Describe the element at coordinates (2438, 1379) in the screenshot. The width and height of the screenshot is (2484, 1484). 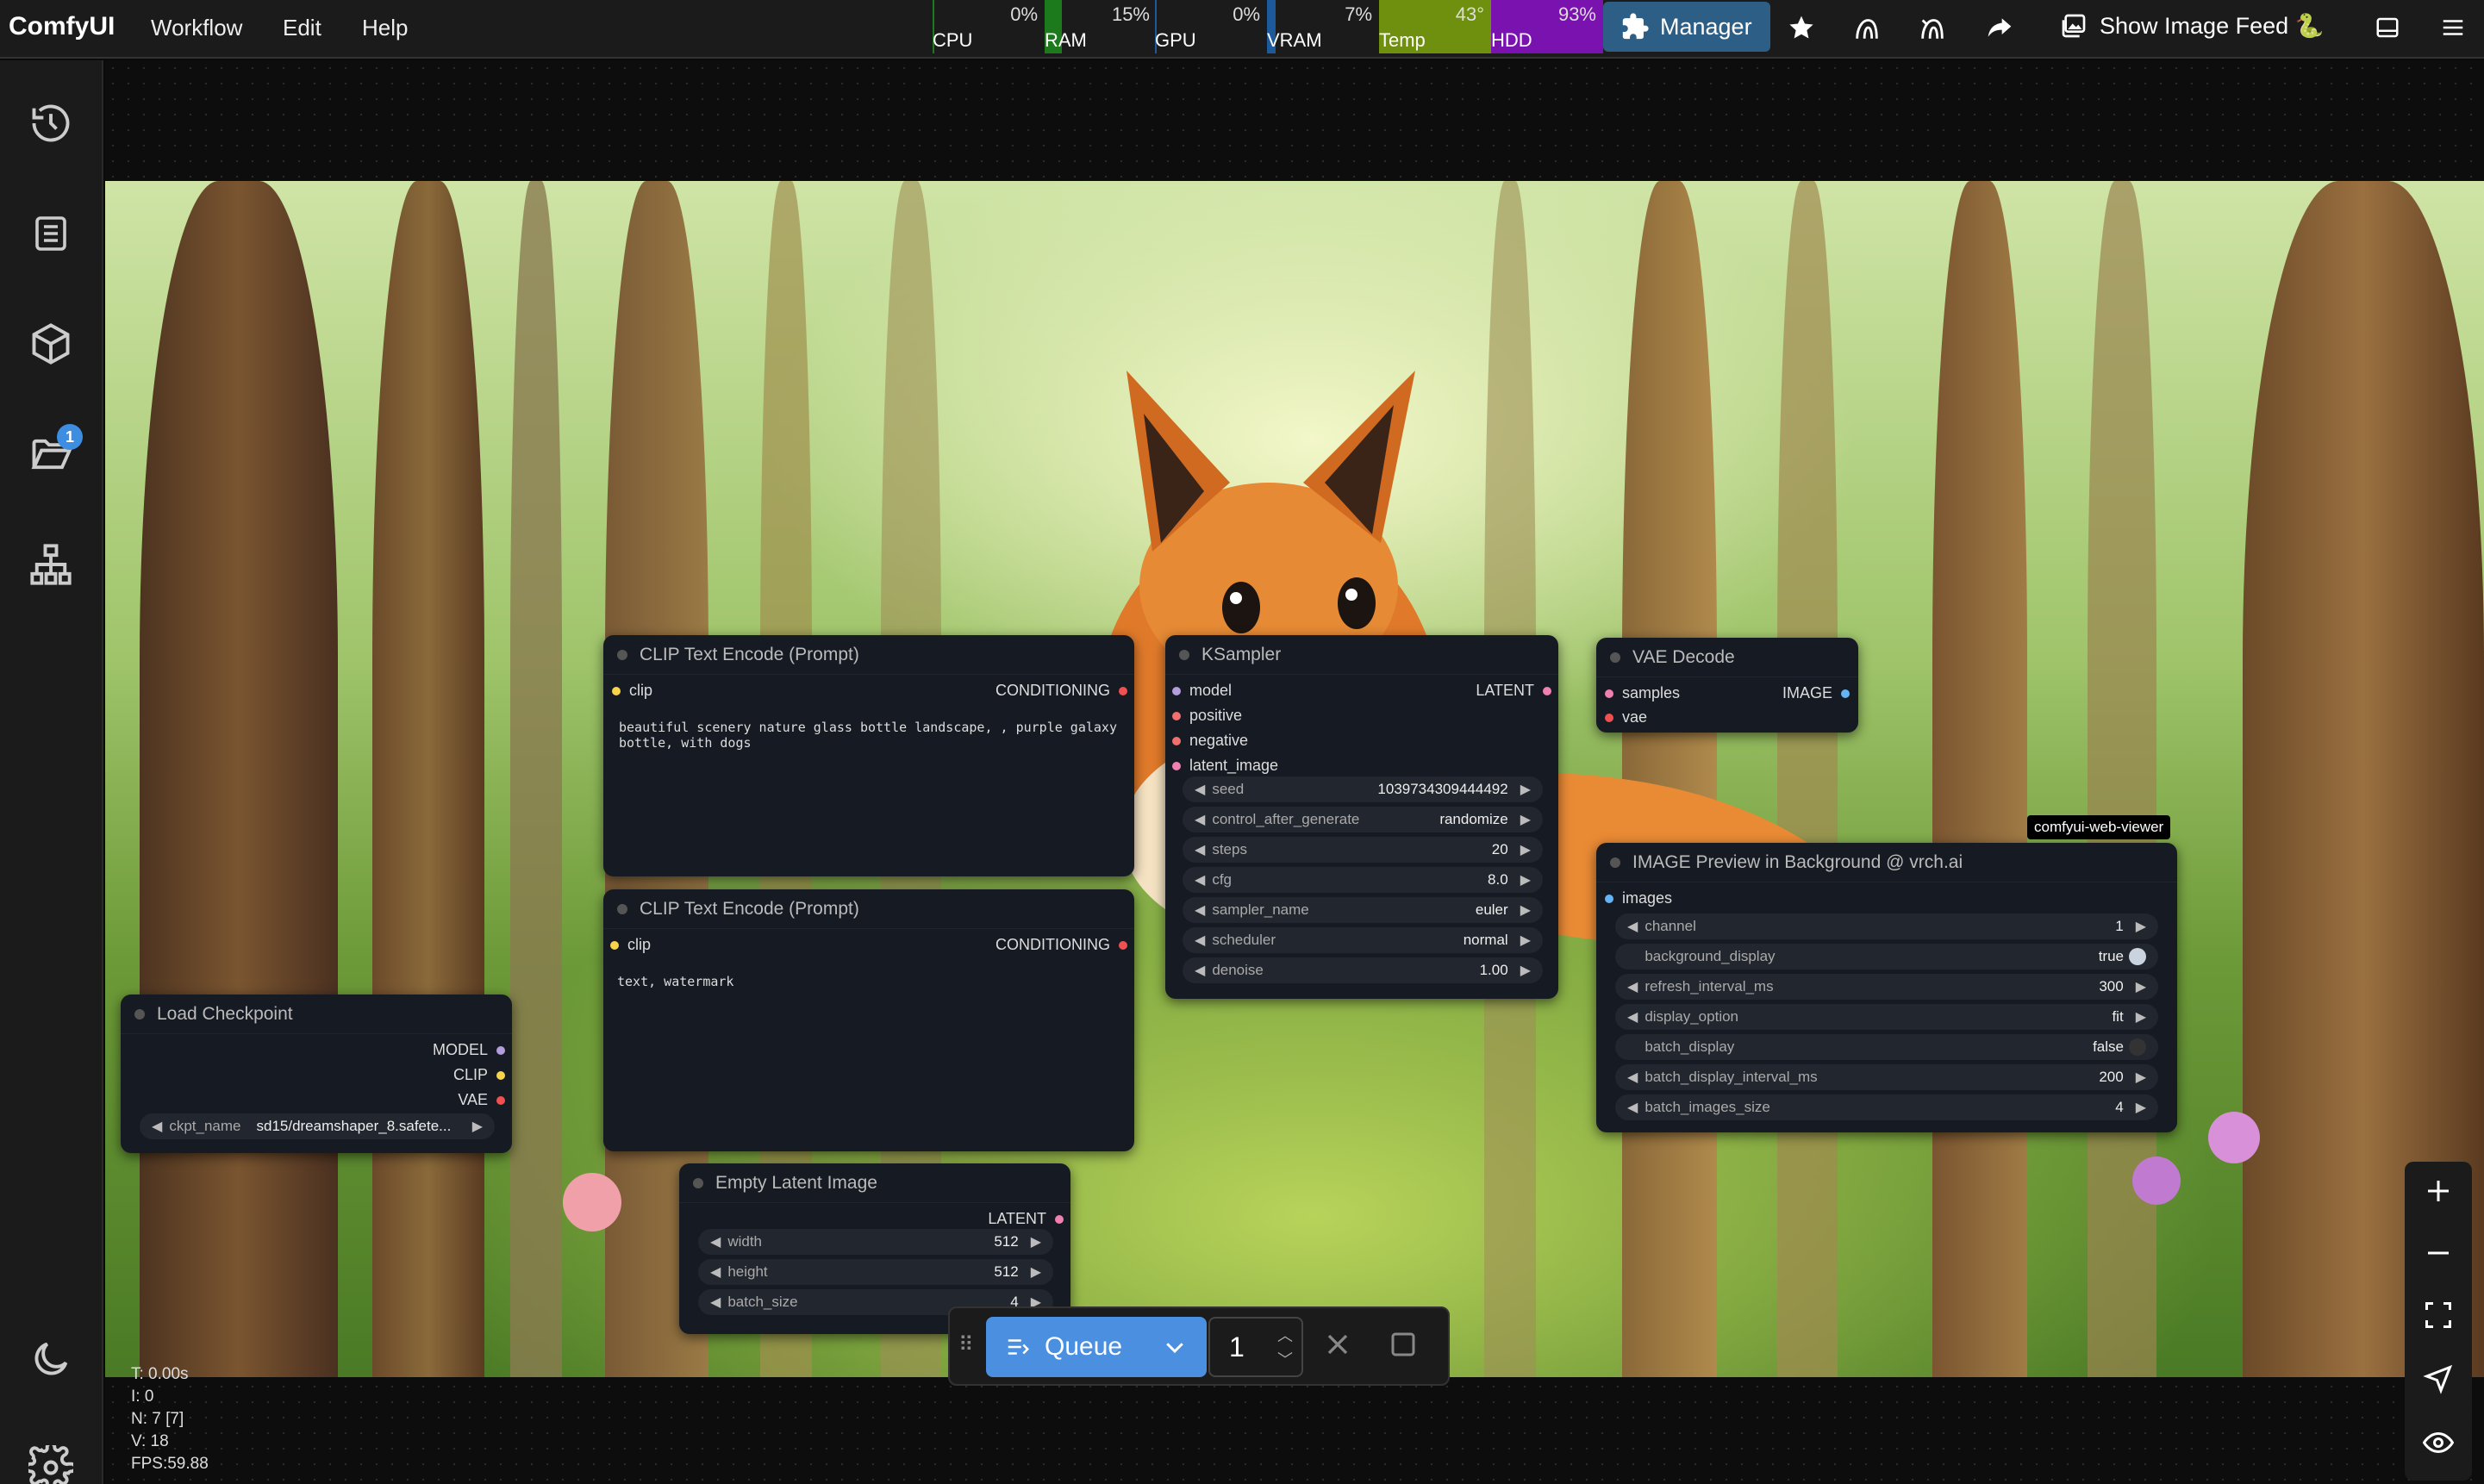
I see `navigate-send-icon` at that location.